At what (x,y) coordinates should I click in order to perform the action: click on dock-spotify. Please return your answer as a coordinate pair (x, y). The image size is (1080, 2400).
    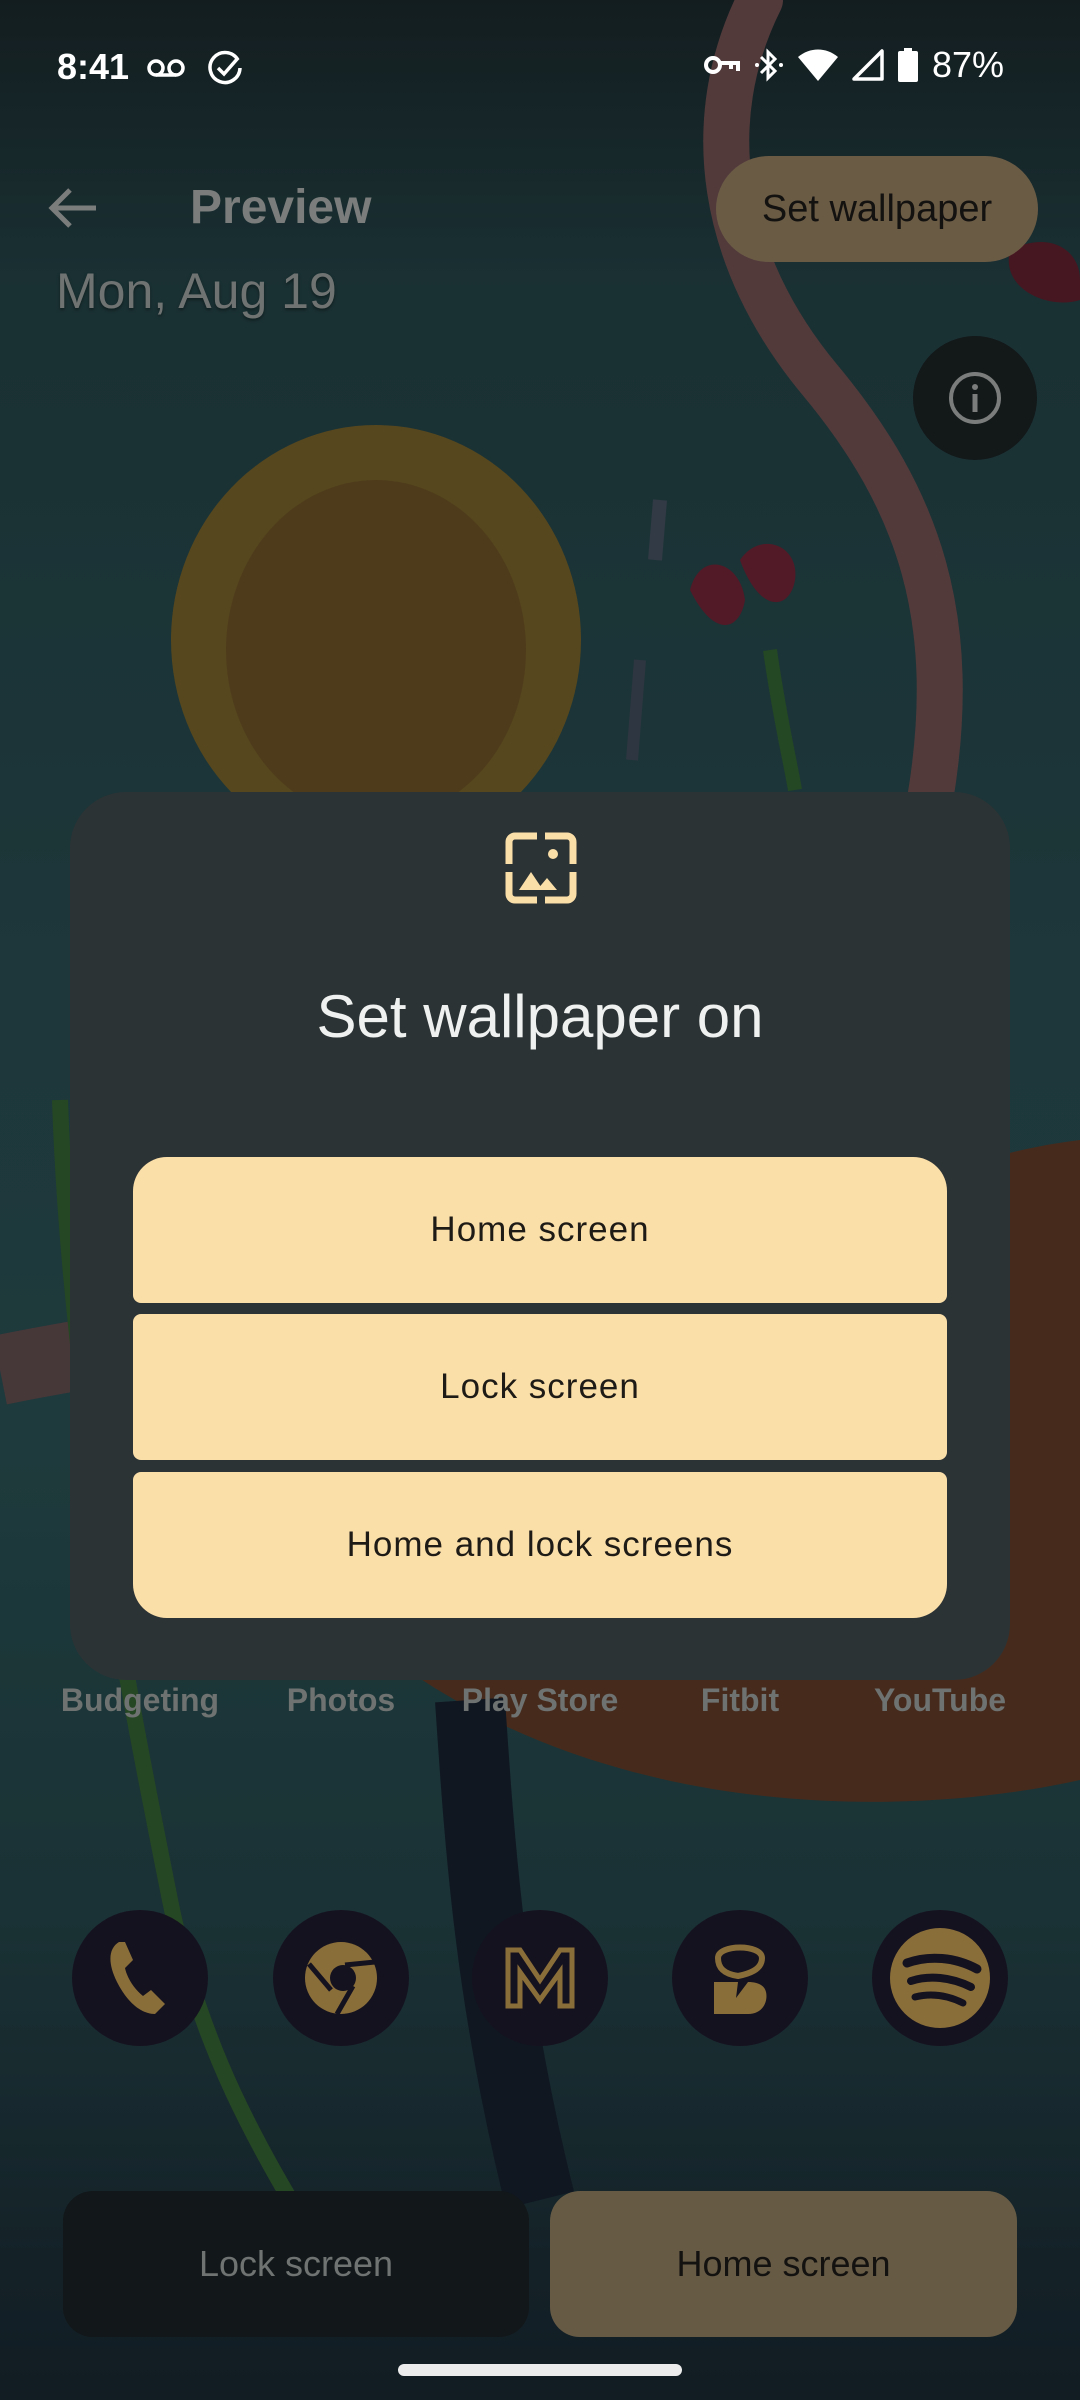
    Looking at the image, I should click on (940, 1978).